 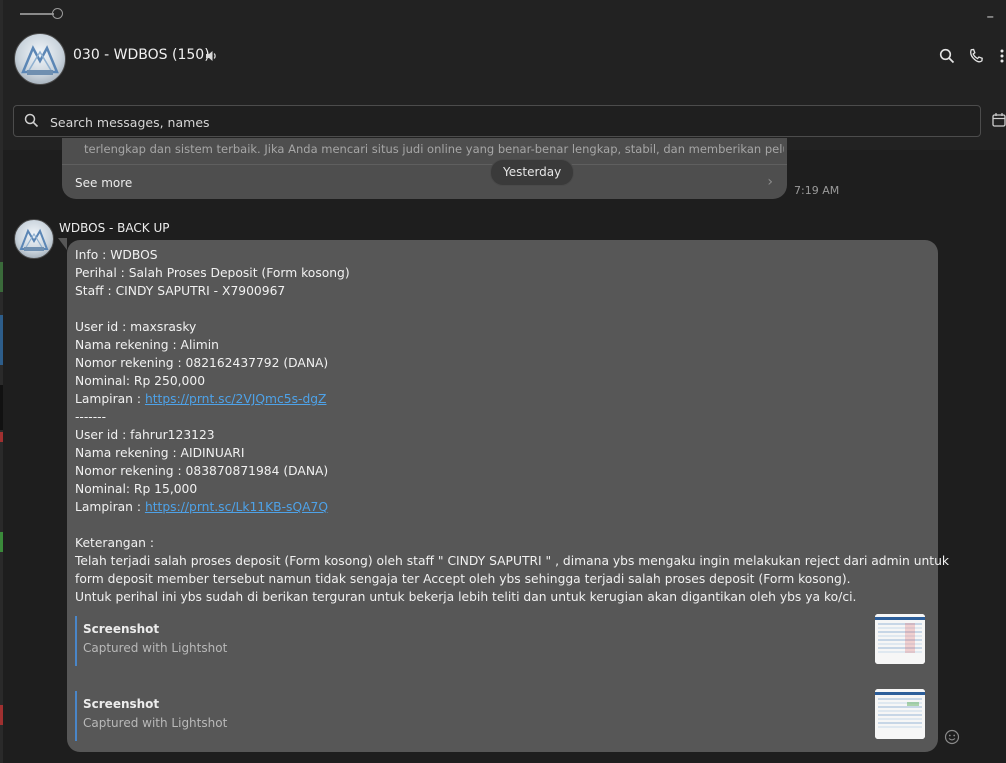 I want to click on speaker-icon, so click(x=211, y=56).